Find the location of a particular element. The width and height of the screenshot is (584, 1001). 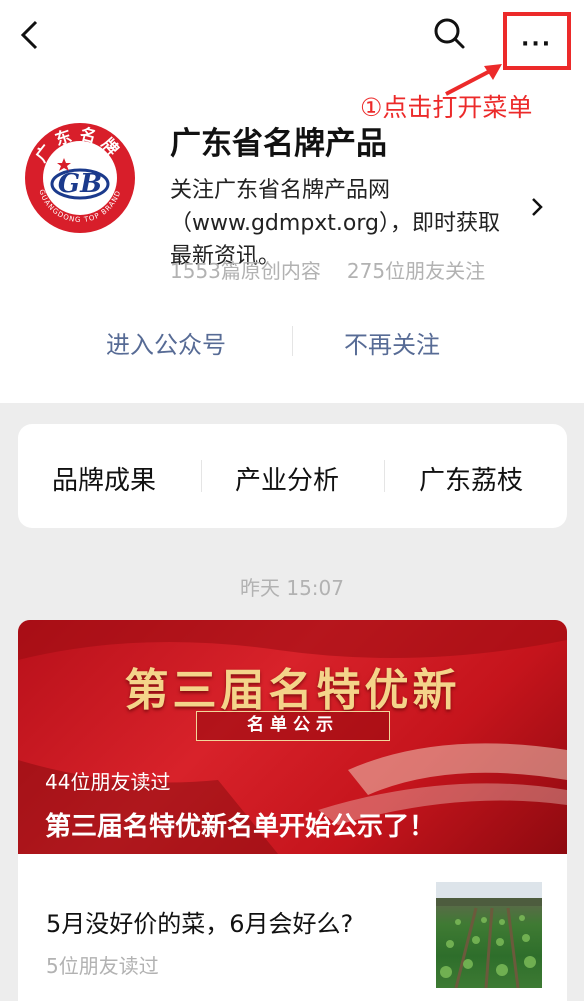

account-logo: 广东名牌 GUANGDONG TOP BRAND GB is located at coordinates (80, 178).